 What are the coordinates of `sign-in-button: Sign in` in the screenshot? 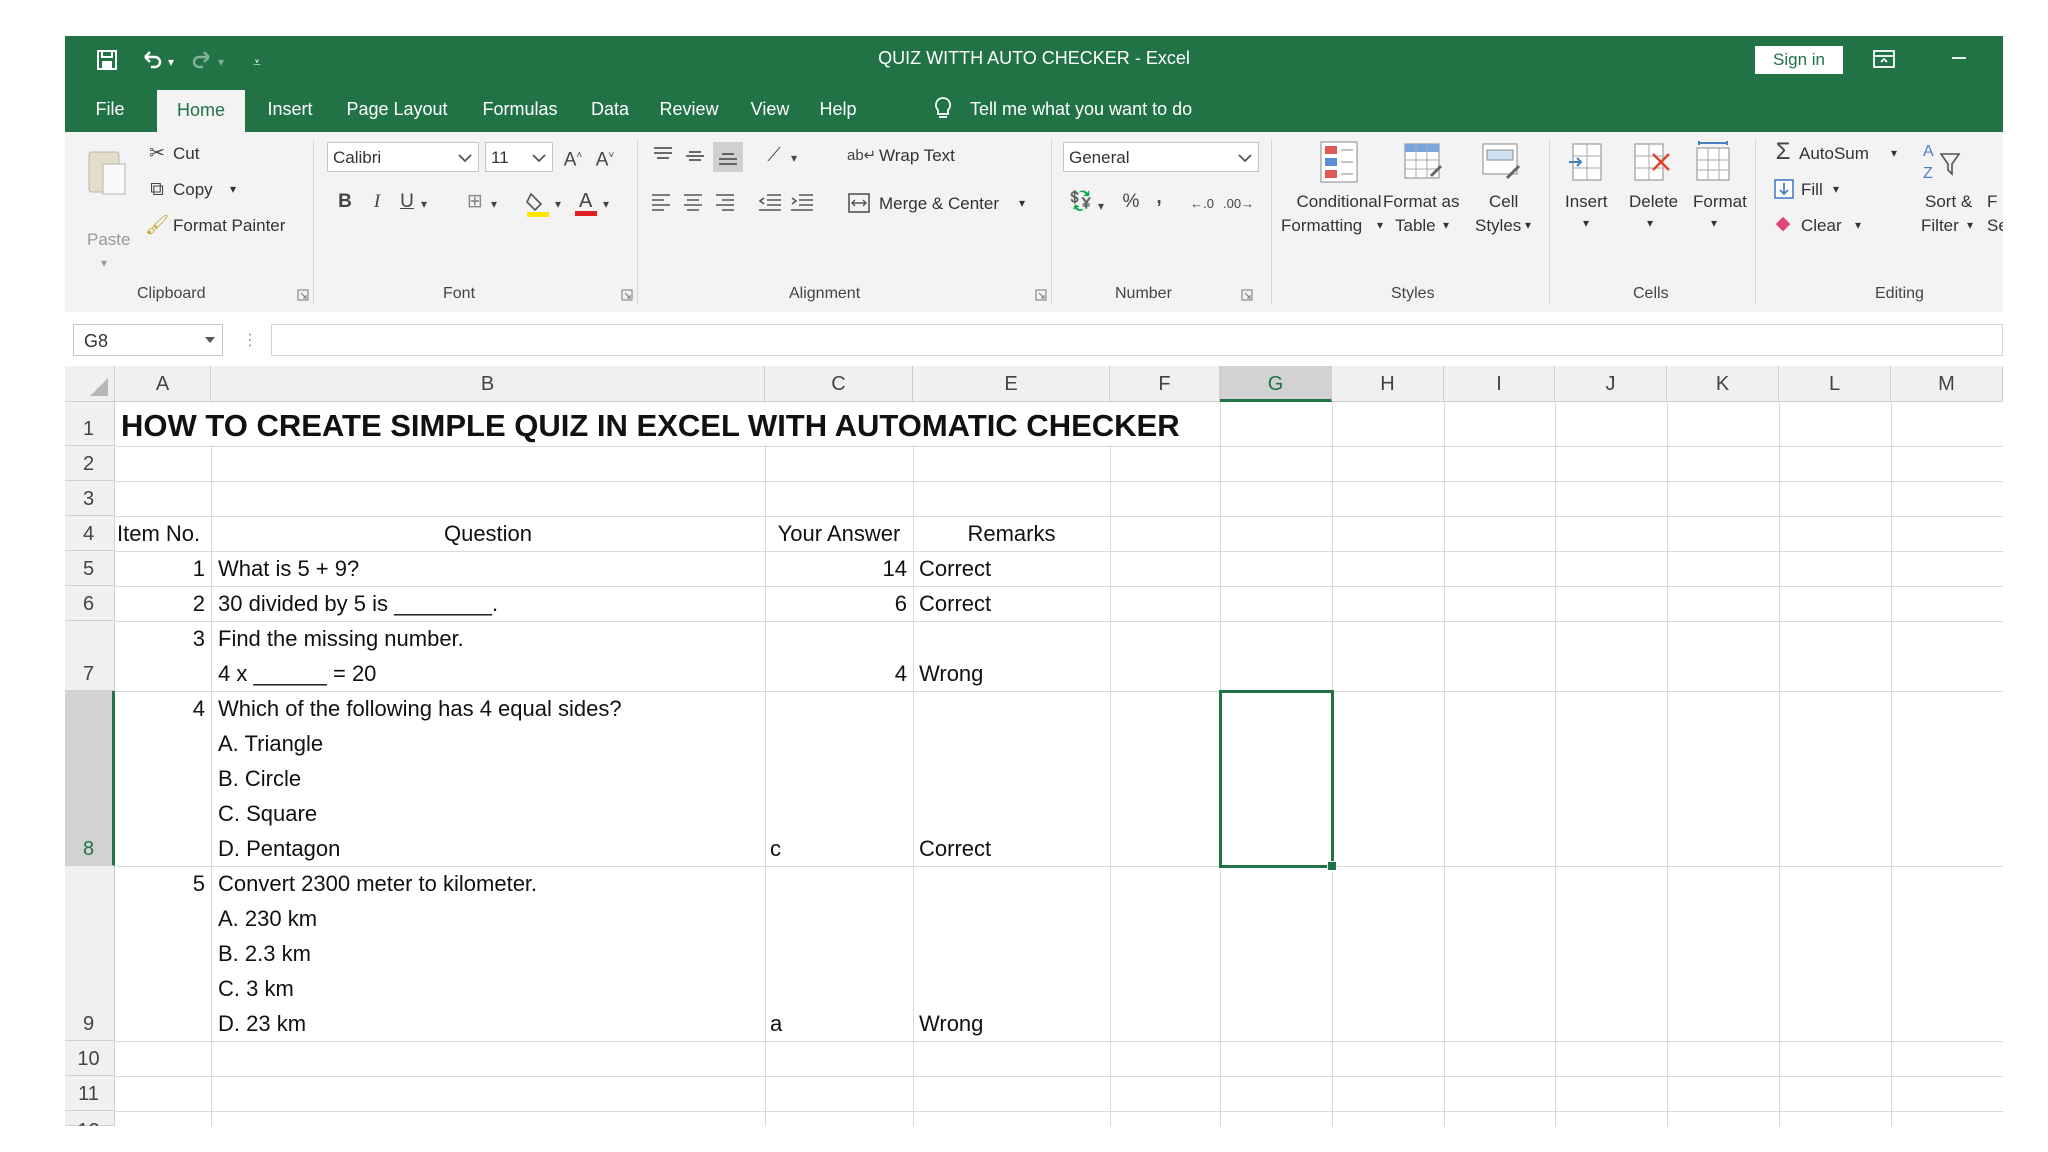 It's located at (1799, 60).